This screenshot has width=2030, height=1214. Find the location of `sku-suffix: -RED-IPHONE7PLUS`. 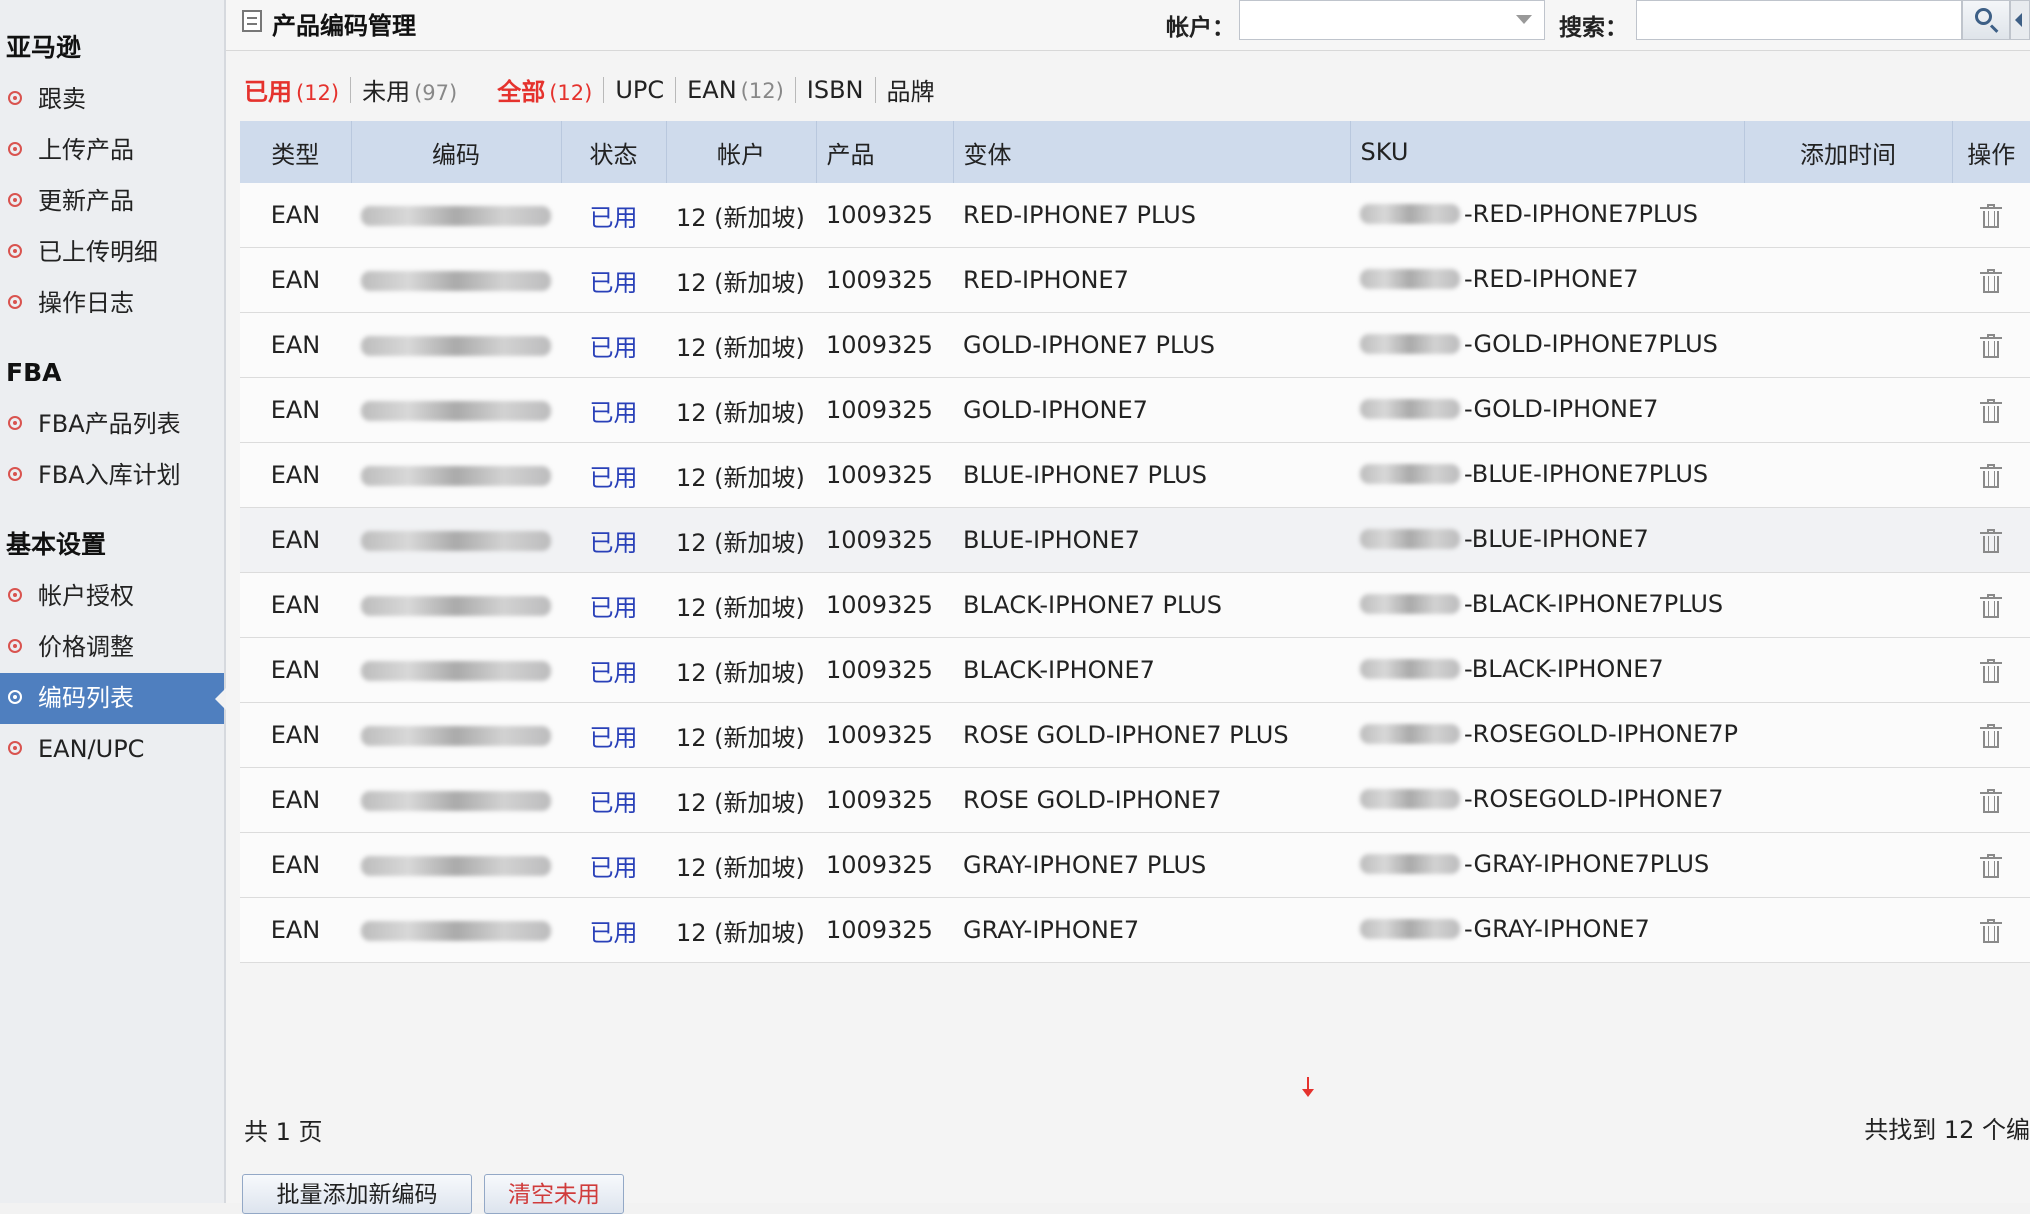

sku-suffix: -RED-IPHONE7PLUS is located at coordinates (1581, 214).